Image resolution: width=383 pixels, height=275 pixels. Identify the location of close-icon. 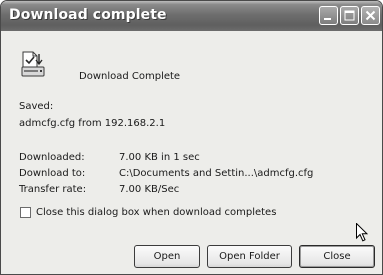
(370, 15).